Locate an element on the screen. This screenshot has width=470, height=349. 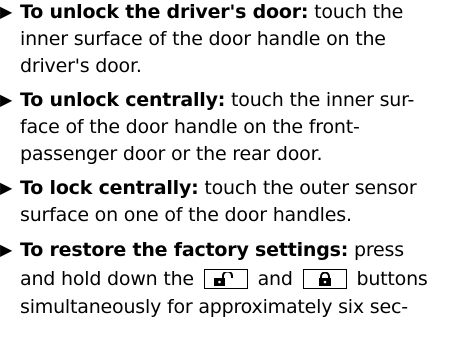
instruction-text: press is located at coordinates (376, 250).